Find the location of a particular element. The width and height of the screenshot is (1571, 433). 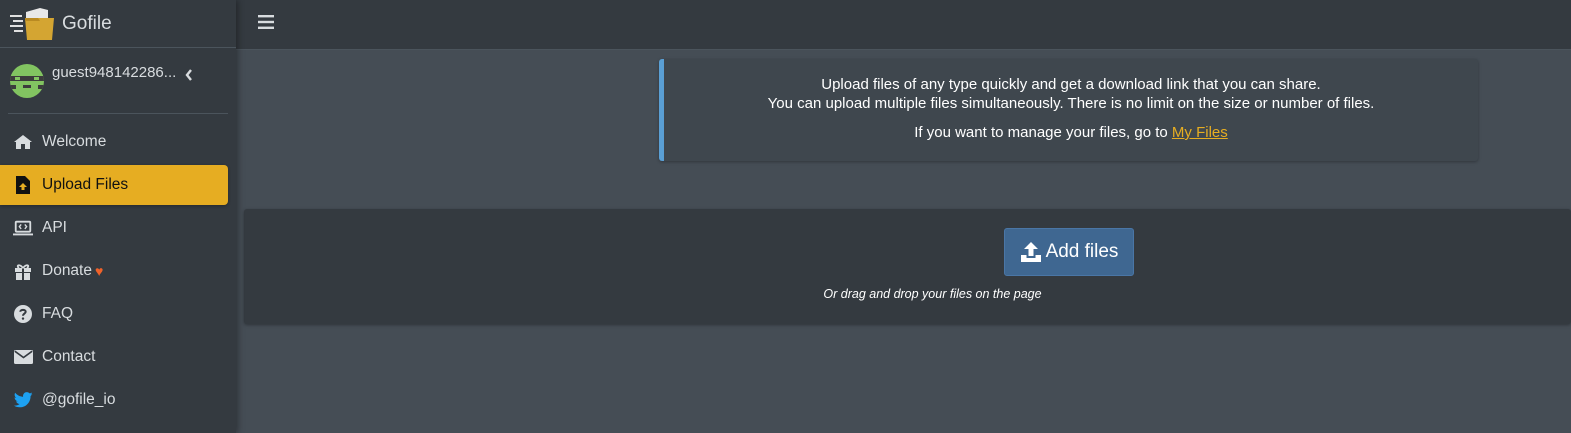

sidebar-item-api: API is located at coordinates (114, 228).